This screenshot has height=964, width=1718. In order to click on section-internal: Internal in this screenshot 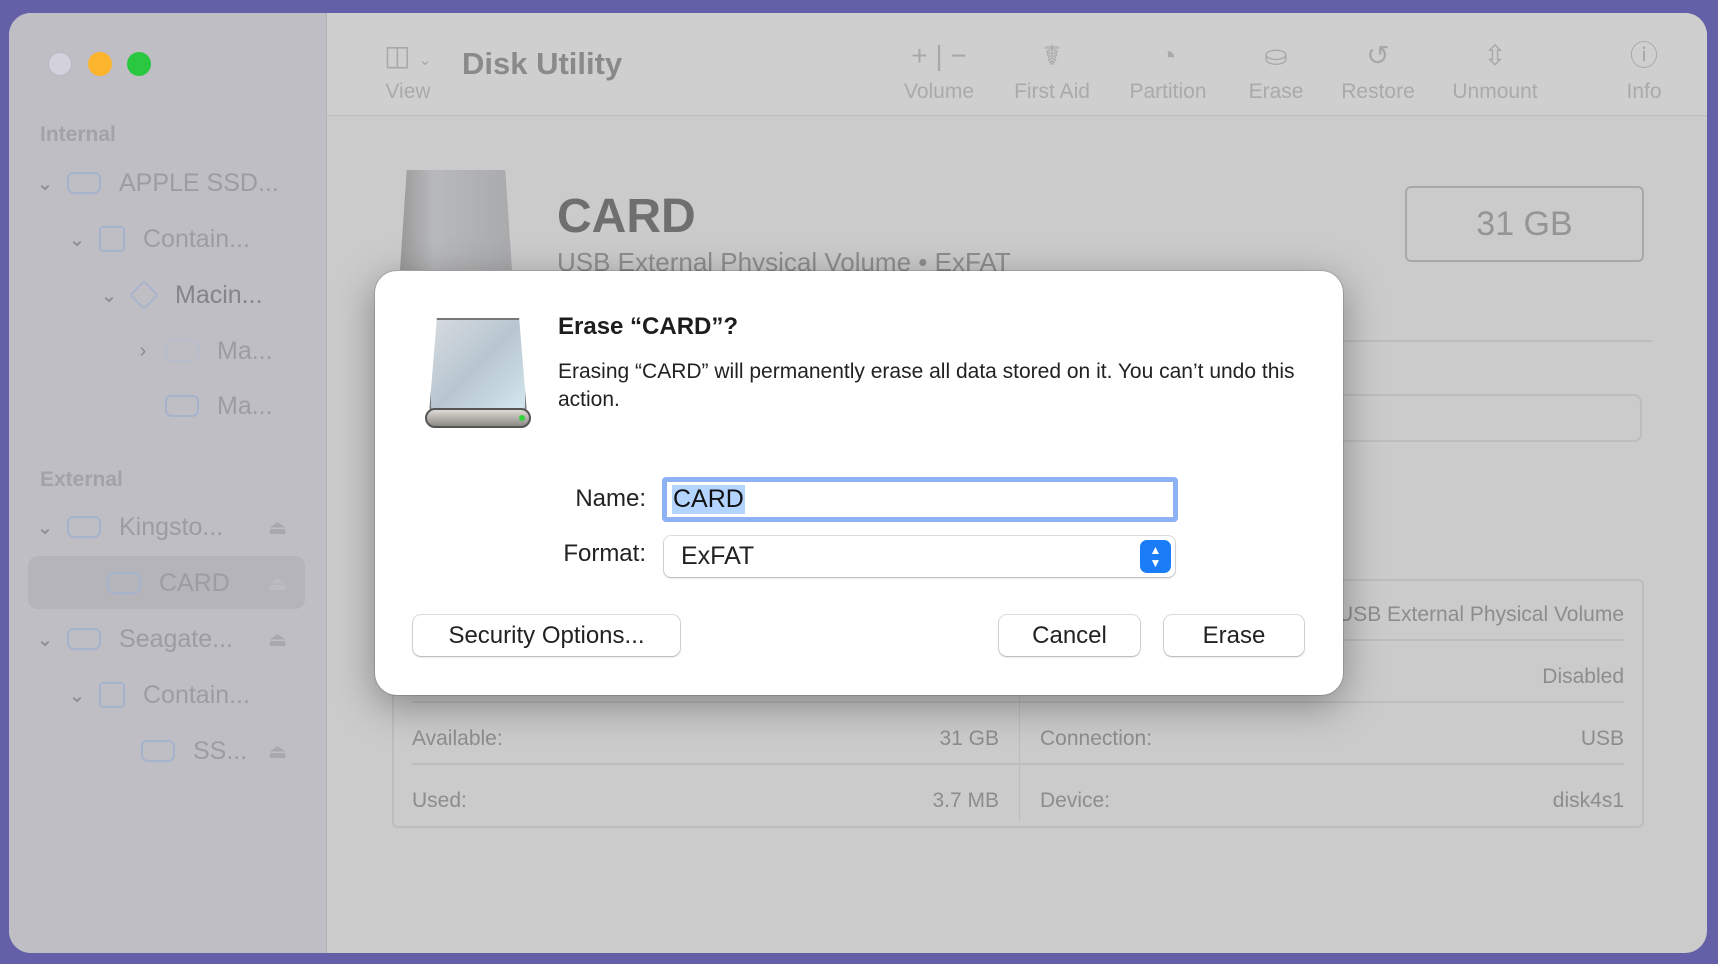, I will do `click(78, 134)`.